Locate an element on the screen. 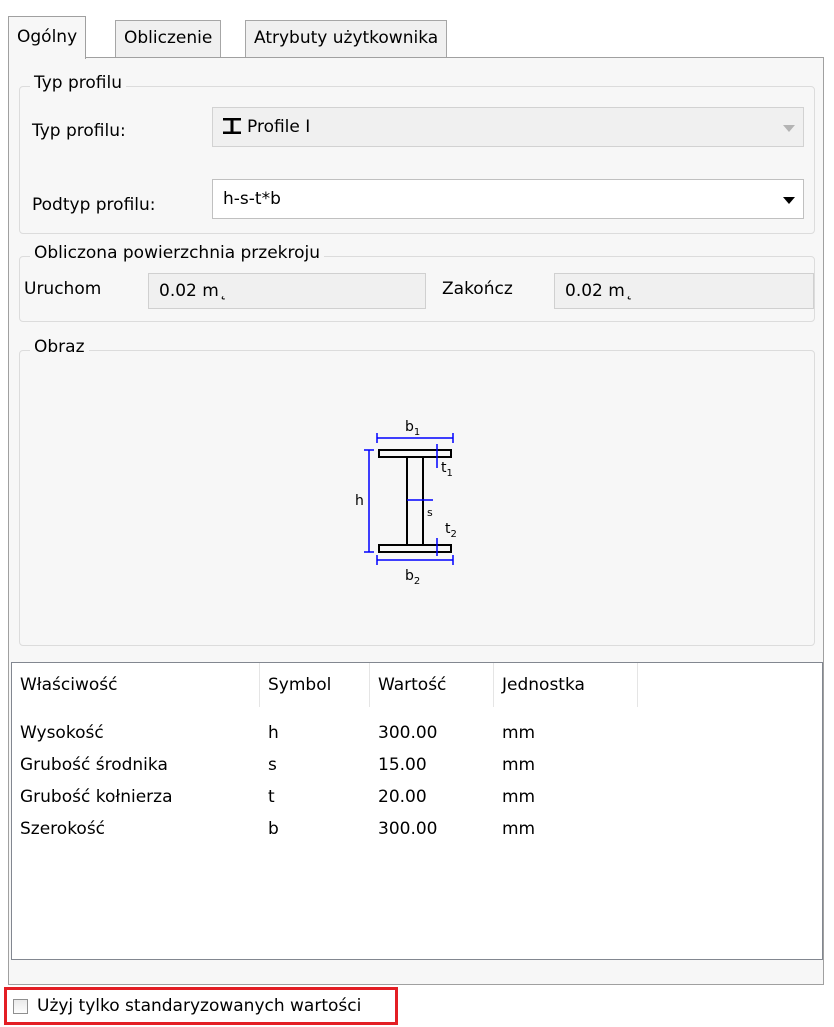 The image size is (834, 1027). cell-value: 15.00 is located at coordinates (402, 765).